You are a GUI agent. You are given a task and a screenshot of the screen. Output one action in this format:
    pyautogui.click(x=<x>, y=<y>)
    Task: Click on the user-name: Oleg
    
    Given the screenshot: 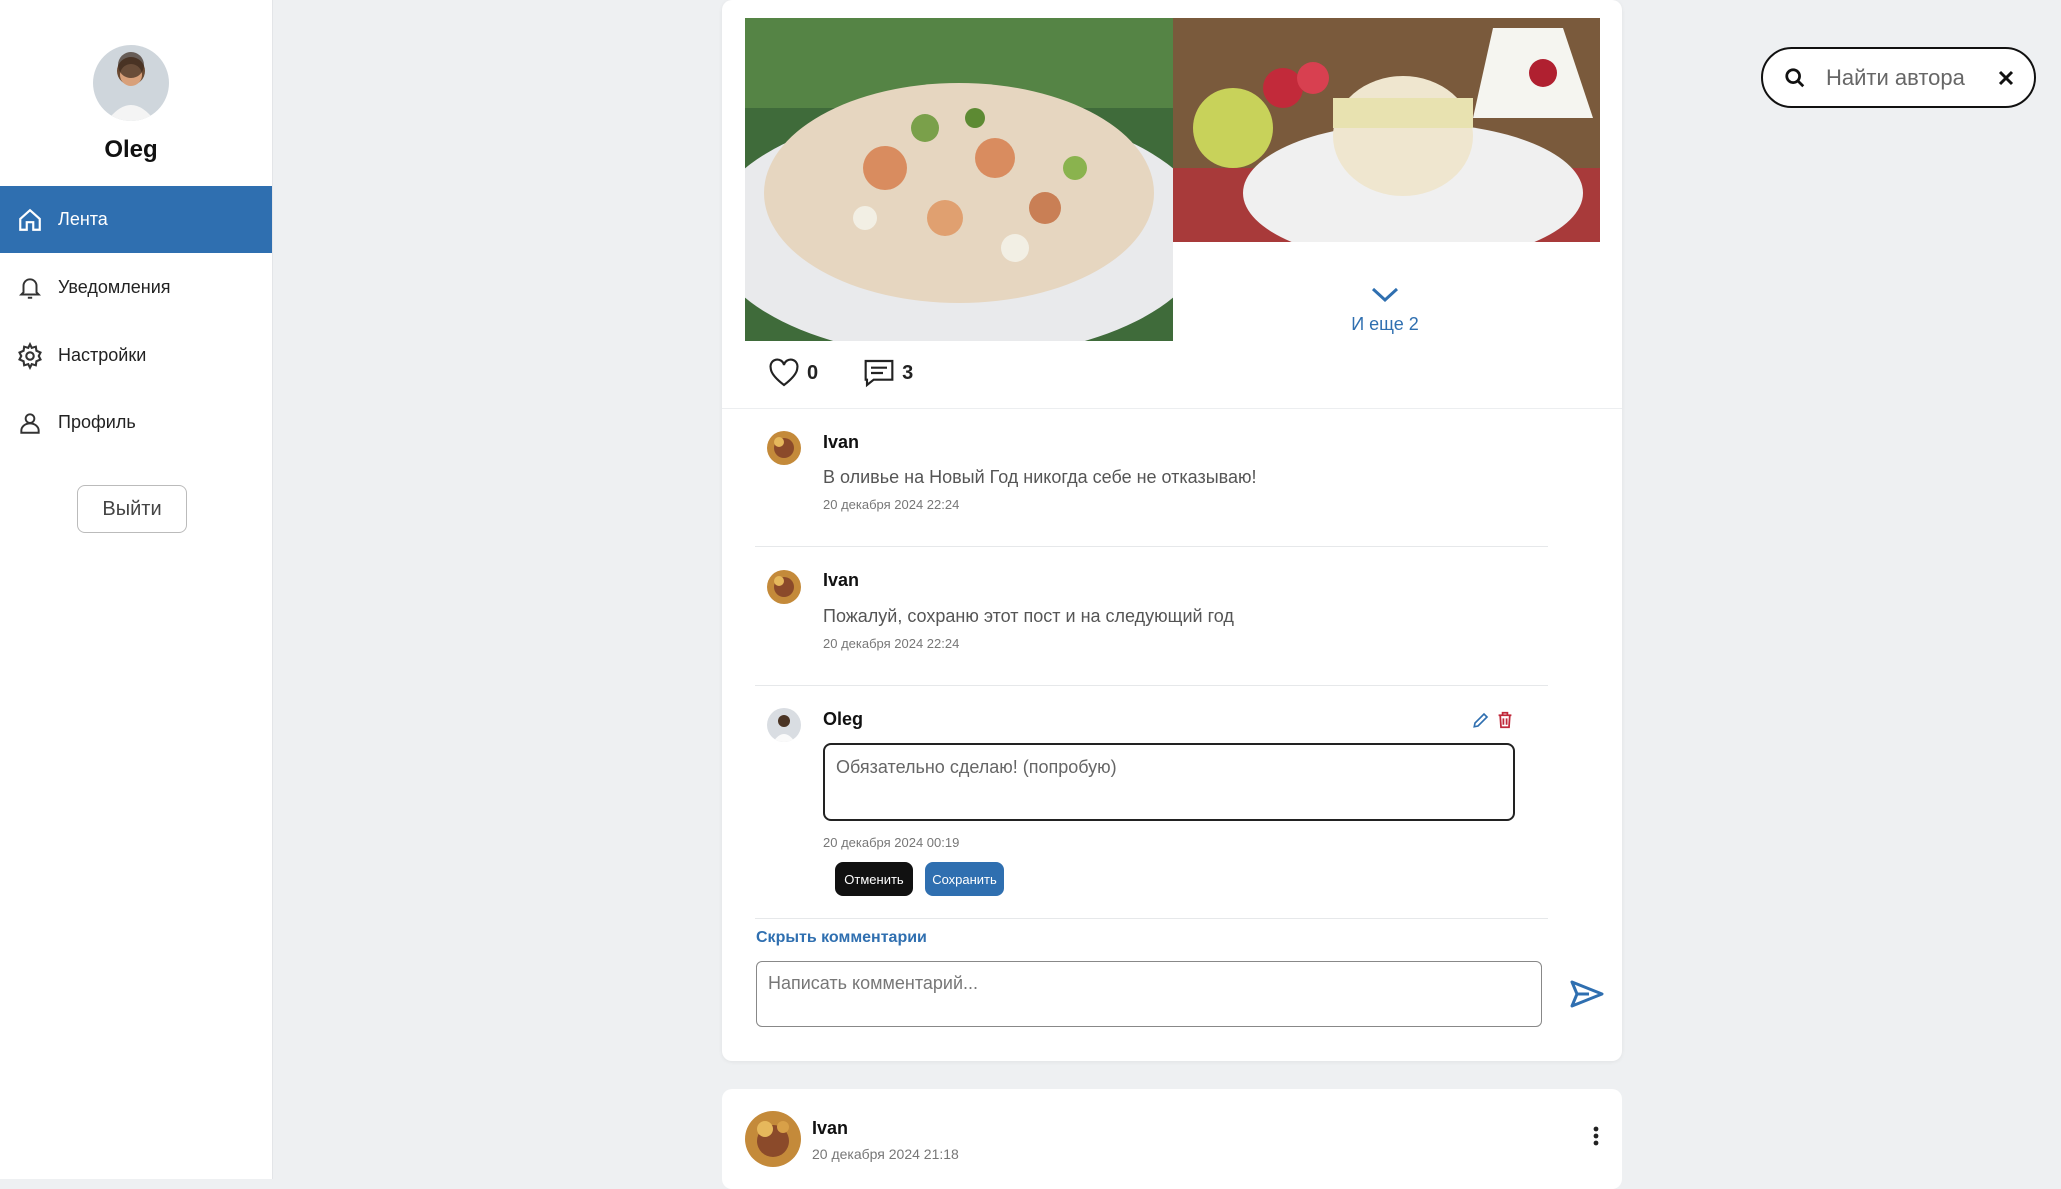 What is the action you would take?
    pyautogui.click(x=131, y=149)
    